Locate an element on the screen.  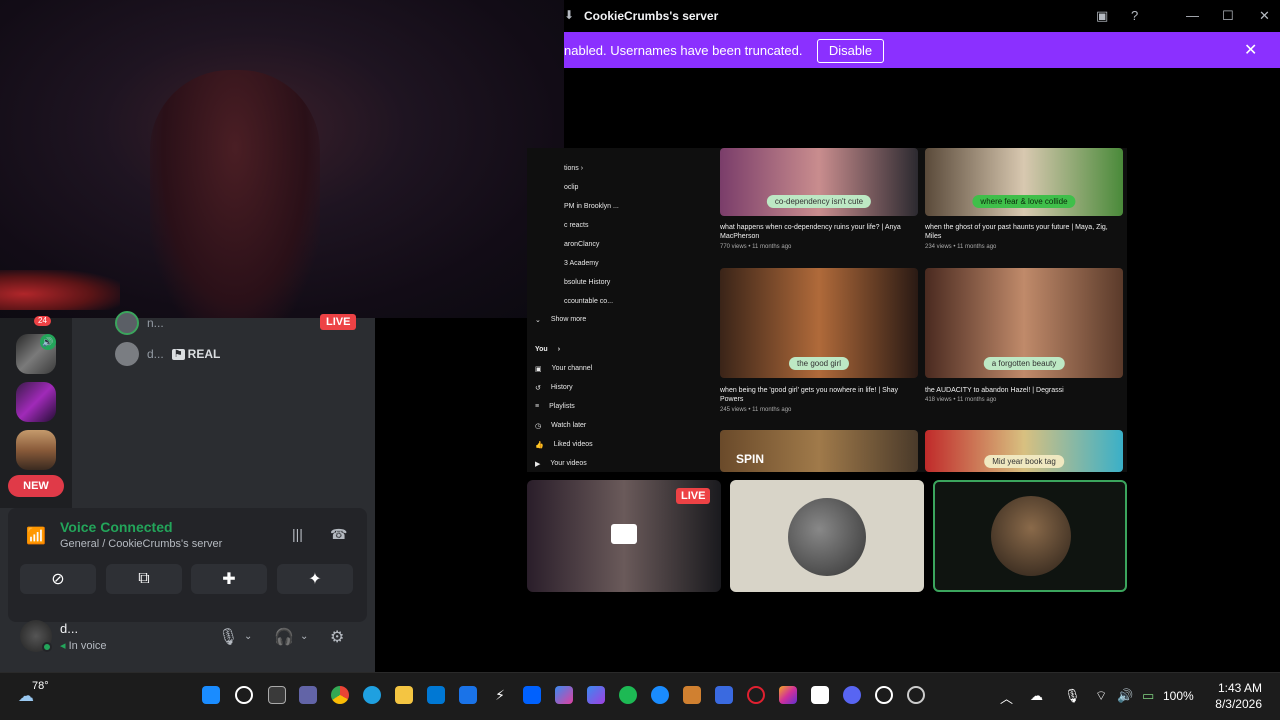
disable-button: Disable is located at coordinates (850, 51).